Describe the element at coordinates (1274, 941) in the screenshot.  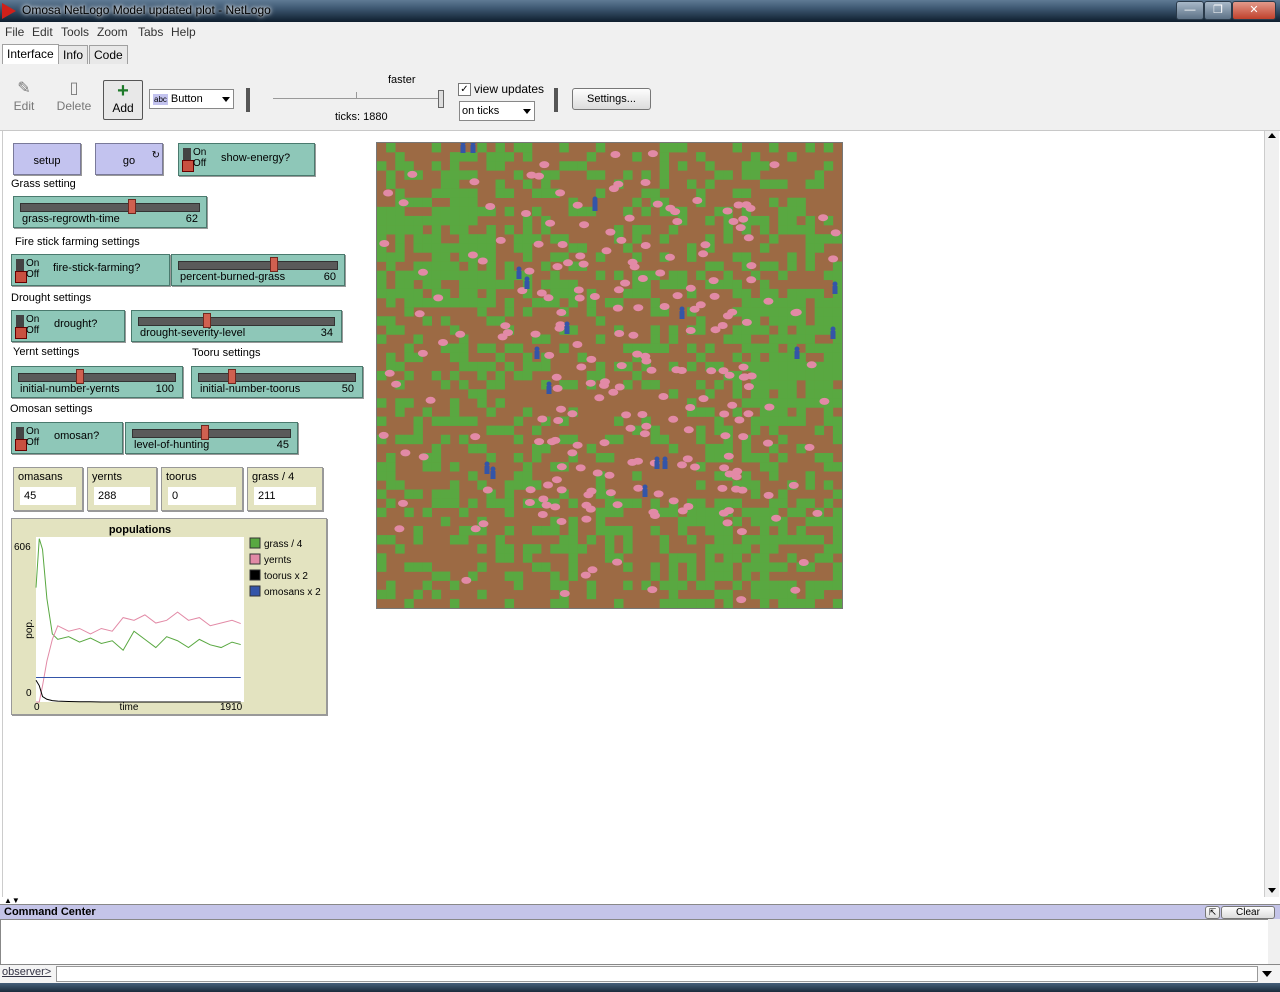
I see `command-output-scrollbar` at that location.